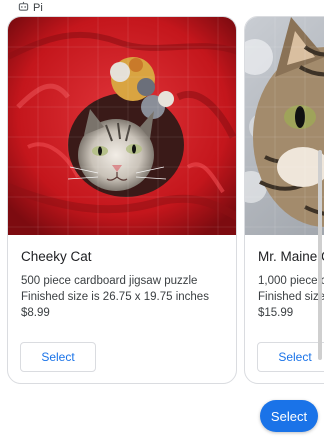  Describe the element at coordinates (38, 8) in the screenshot. I see `bot-label: Pi` at that location.